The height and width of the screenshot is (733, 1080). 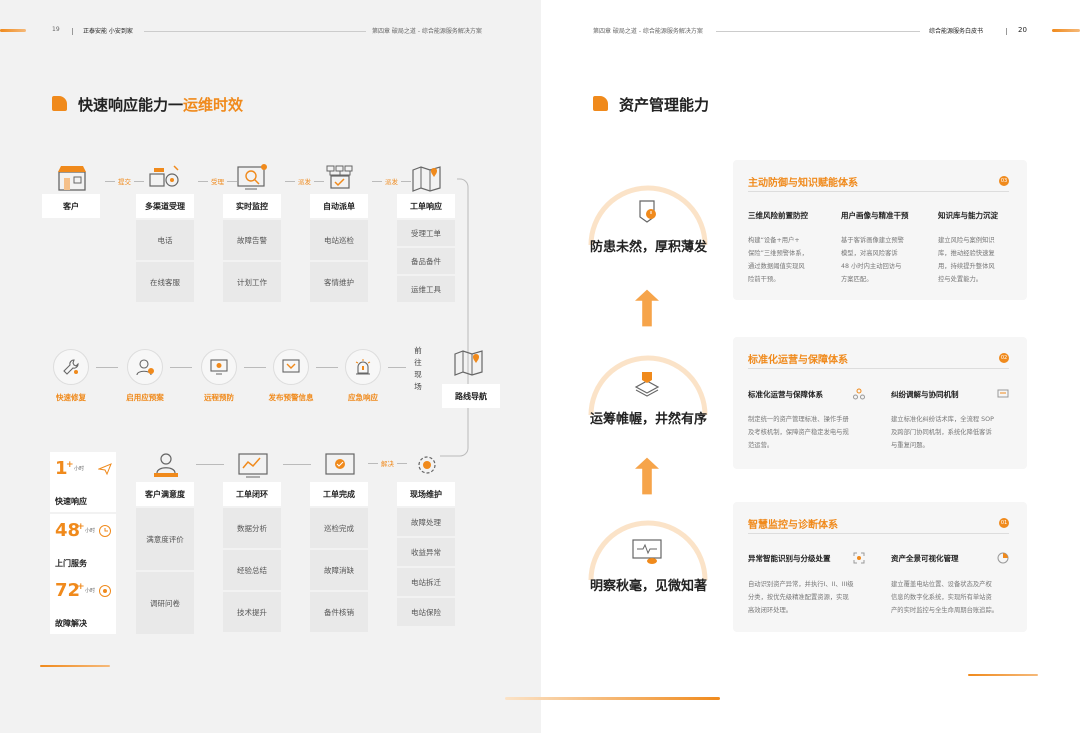 I want to click on sub-desc: 建立标准化纠纷话术库，全流程 SOP 及跨部门协同机制，系统化降低客诉 与重复问题。, so click(x=942, y=432).